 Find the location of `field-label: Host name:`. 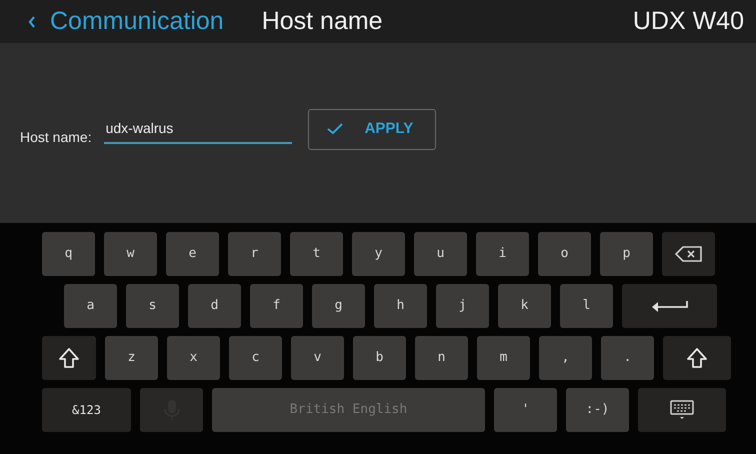

field-label: Host name: is located at coordinates (56, 137).